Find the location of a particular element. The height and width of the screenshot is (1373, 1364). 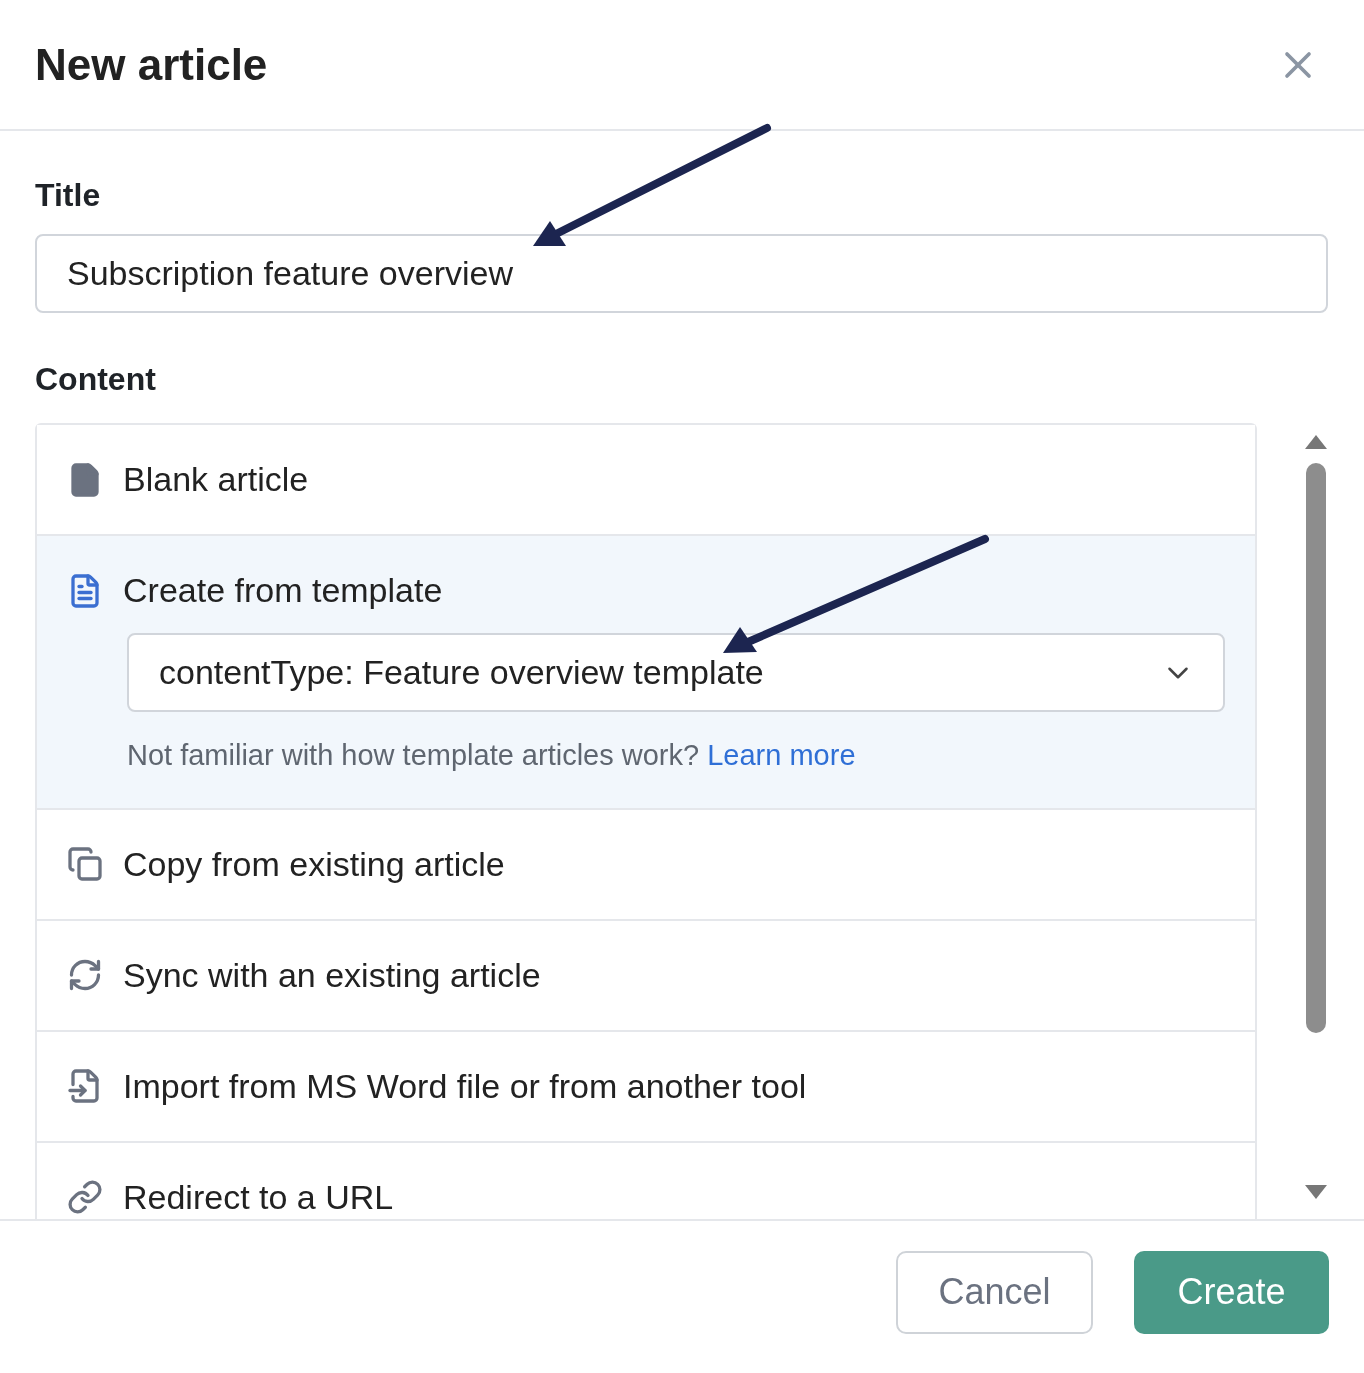

cancel-button: Cancel is located at coordinates (994, 1292).